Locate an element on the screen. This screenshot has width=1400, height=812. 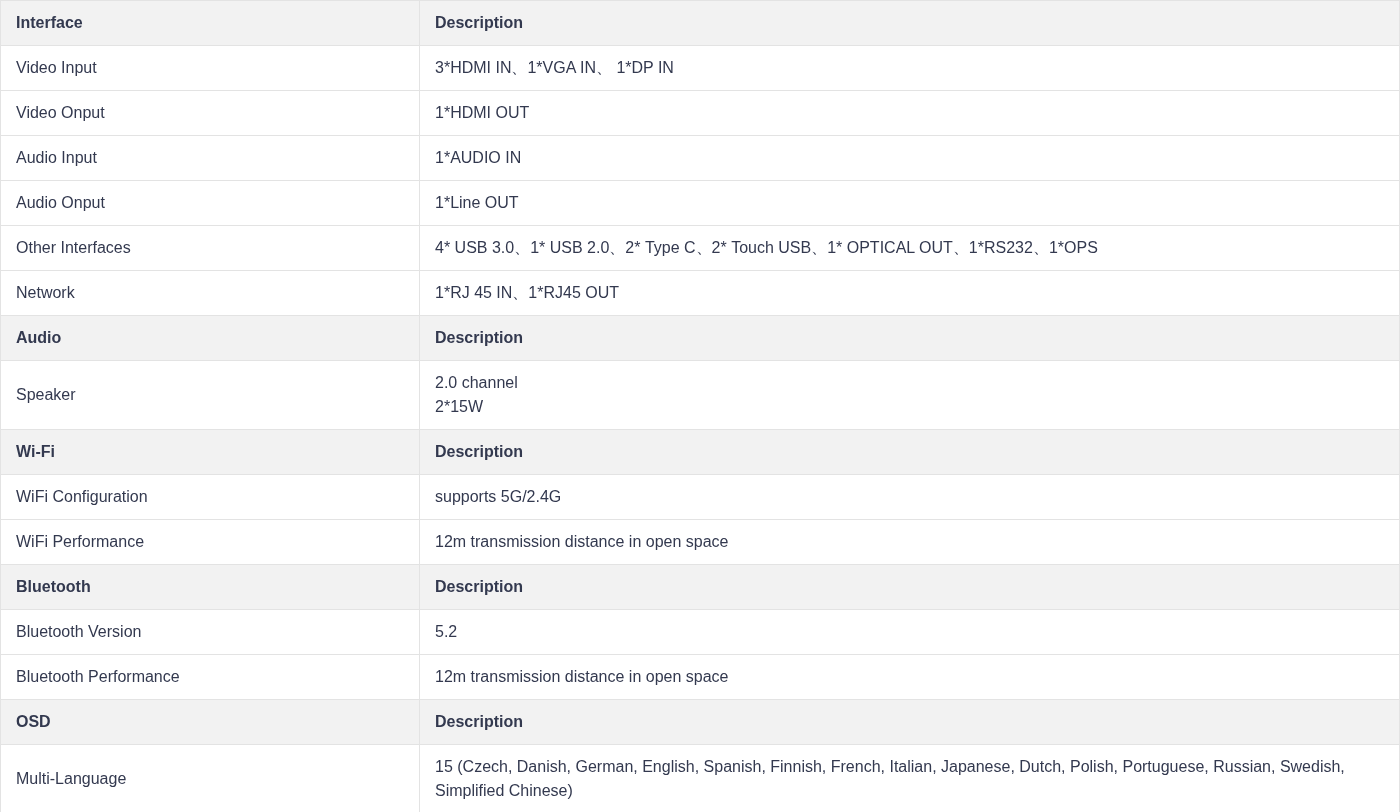
header-cell: Bluetooth is located at coordinates (210, 587).